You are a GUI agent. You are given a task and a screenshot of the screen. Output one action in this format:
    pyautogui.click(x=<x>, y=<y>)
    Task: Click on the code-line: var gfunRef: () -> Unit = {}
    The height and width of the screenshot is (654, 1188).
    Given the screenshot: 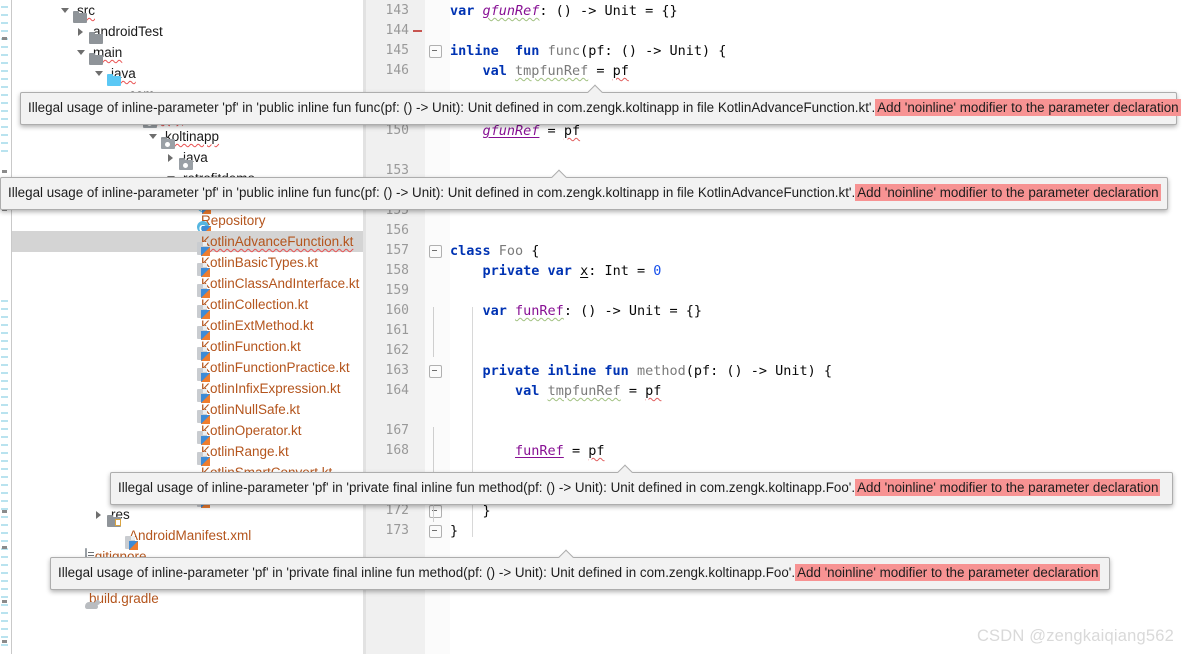 What is the action you would take?
    pyautogui.click(x=819, y=11)
    